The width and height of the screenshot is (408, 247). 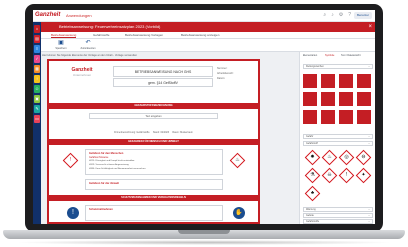 I want to click on tab-text: Text / Dateiansicht, so click(x=351, y=55).